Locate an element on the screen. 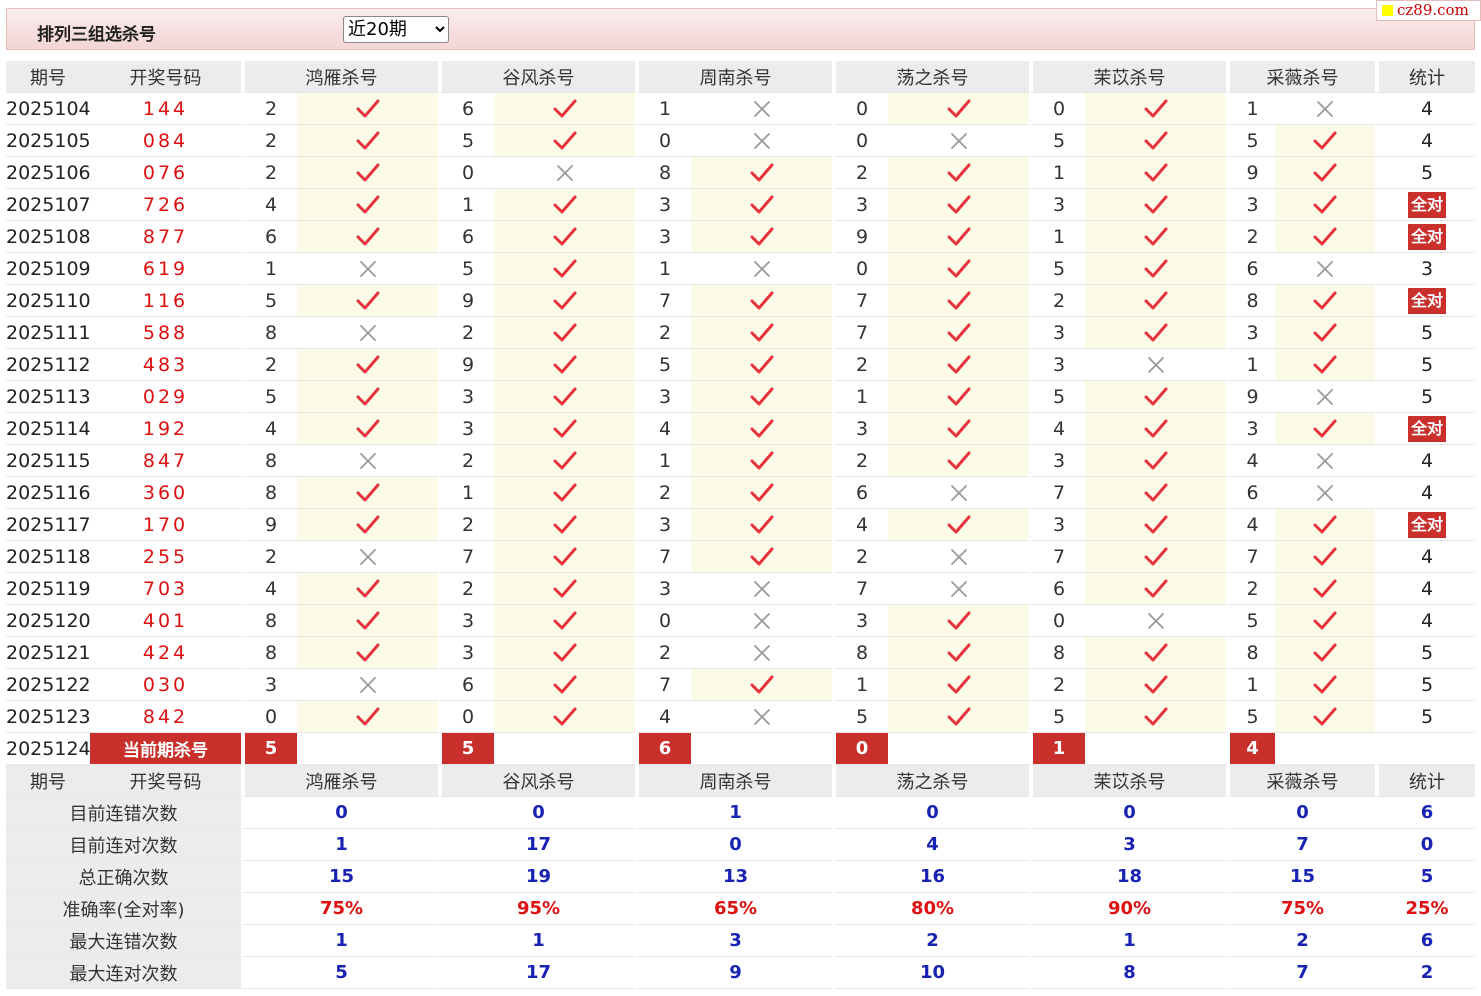 This screenshot has width=1481, height=996. draw-number-cell: 401 is located at coordinates (165, 621).